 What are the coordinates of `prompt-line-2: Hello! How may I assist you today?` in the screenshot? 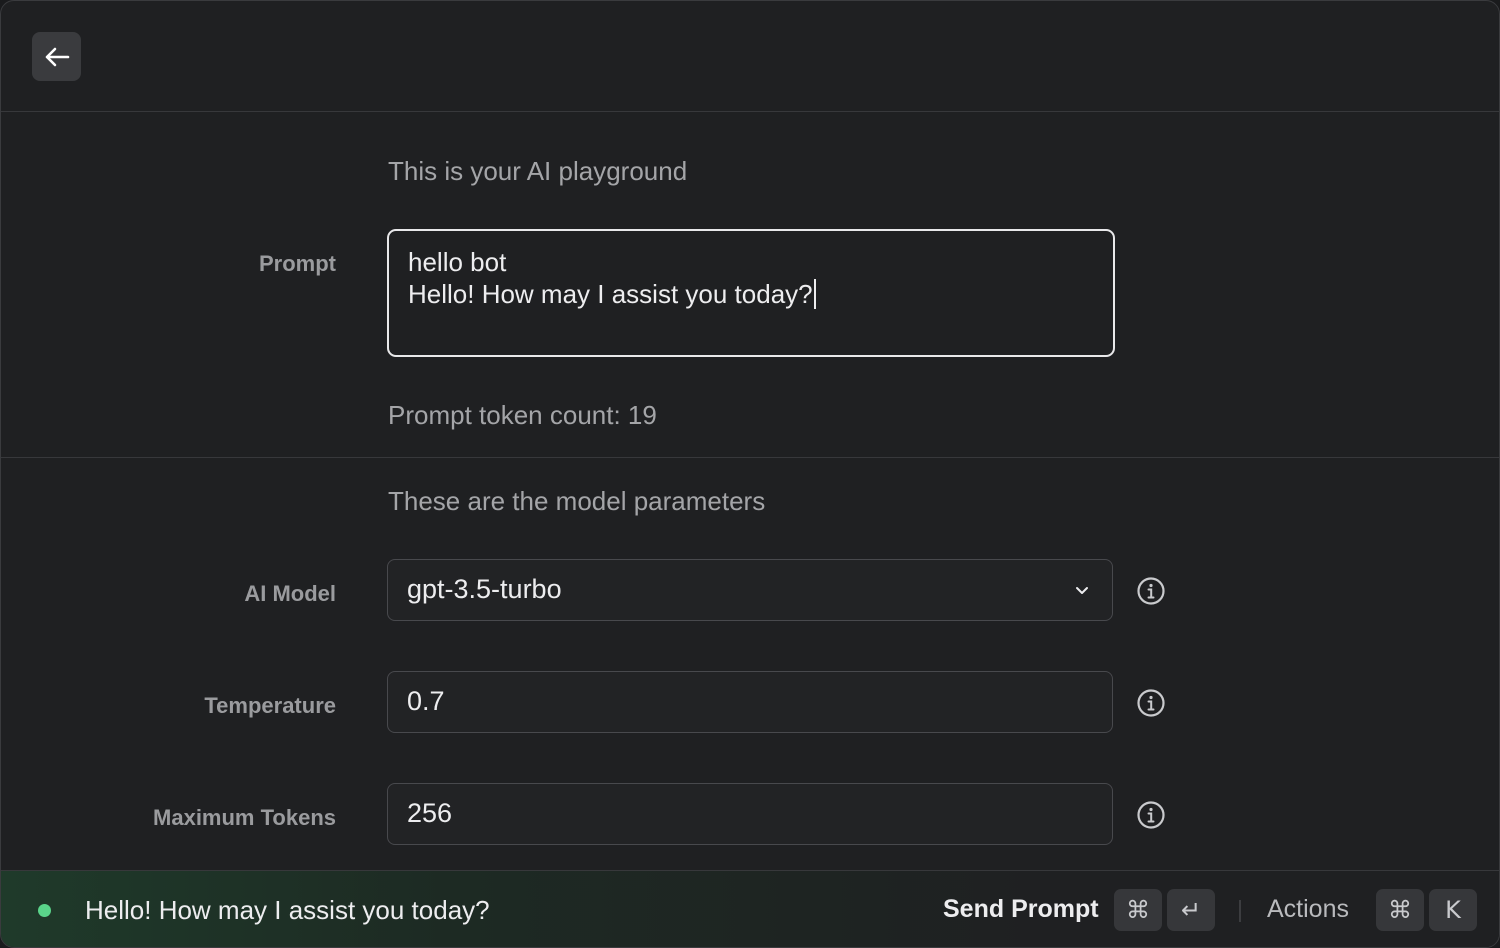 It's located at (612, 294).